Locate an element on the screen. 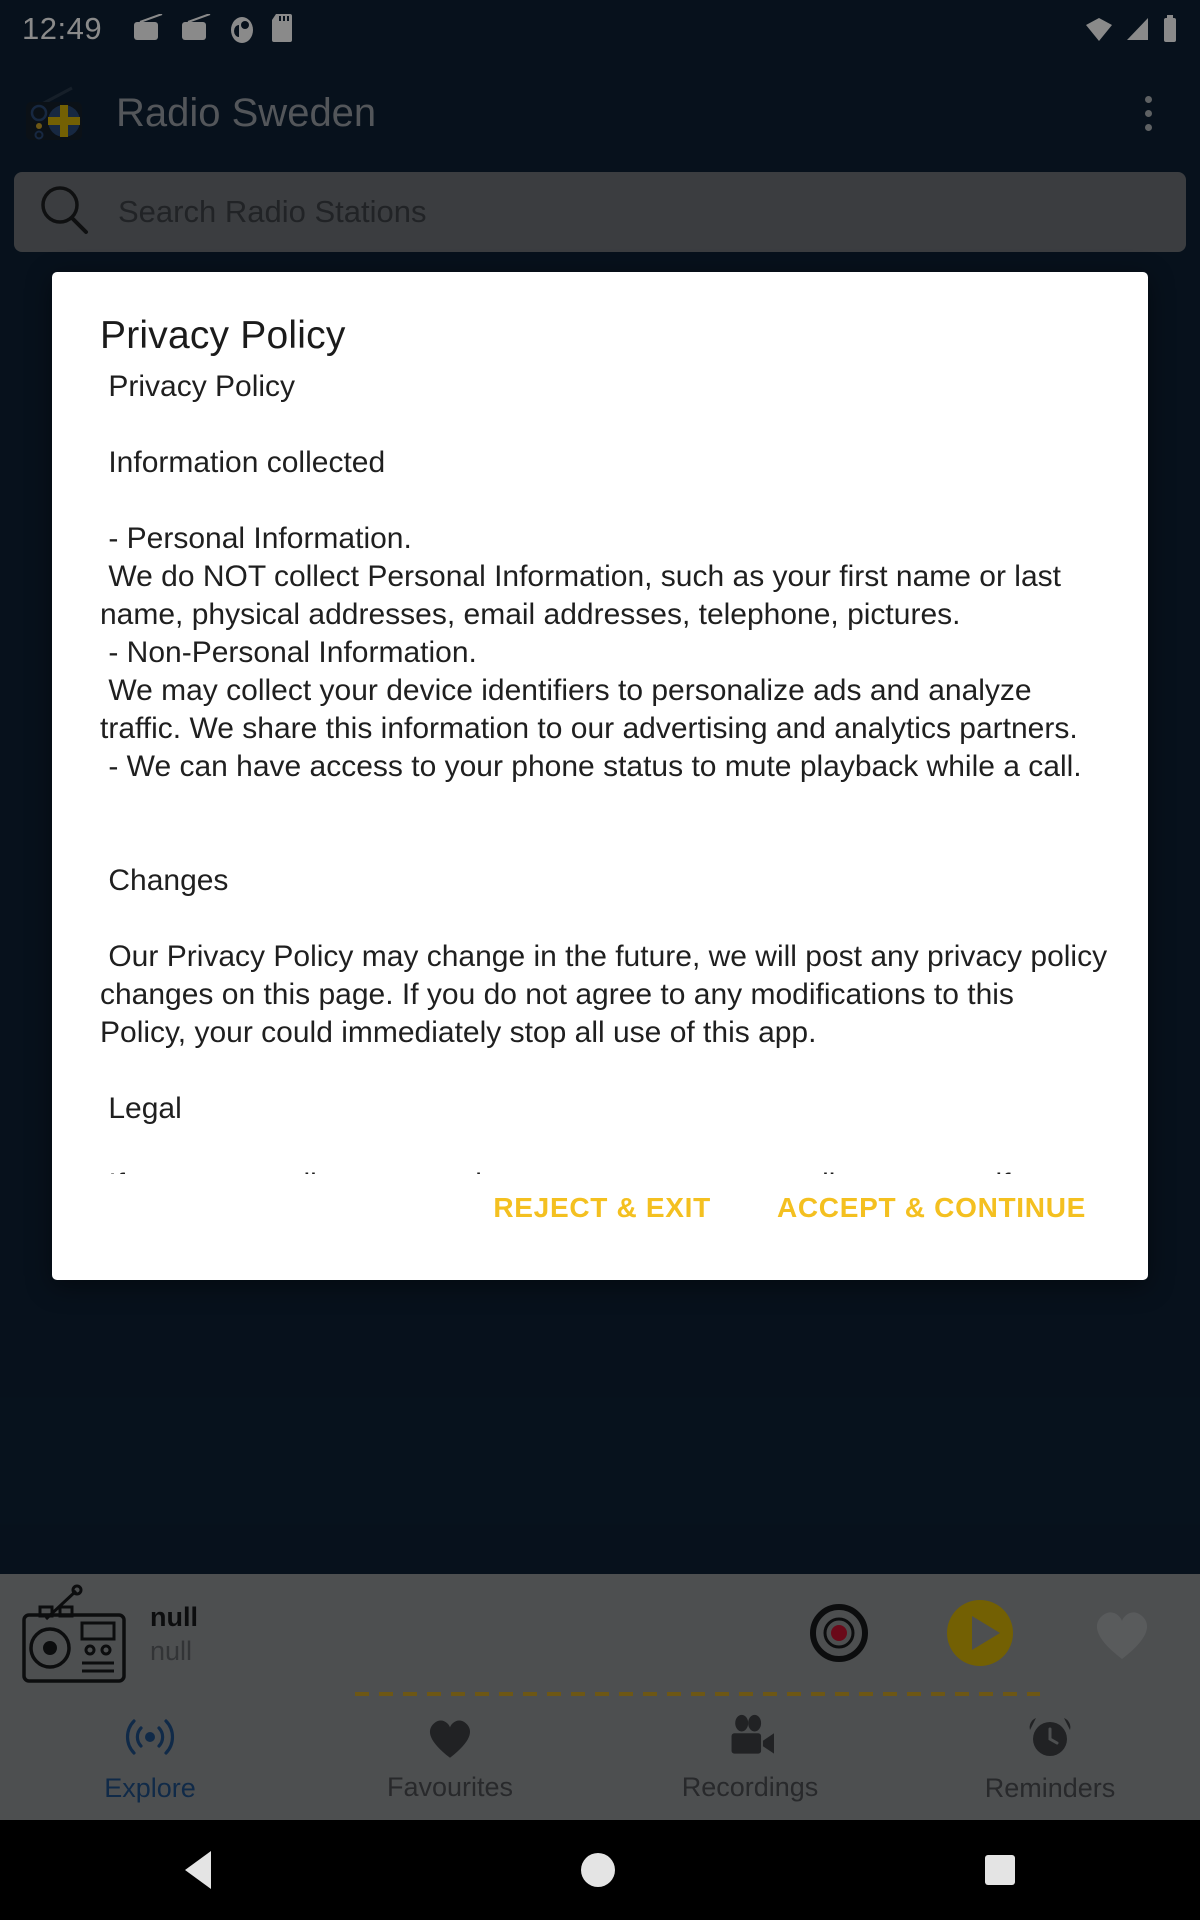 This screenshot has height=1920, width=1200. recents-icon is located at coordinates (1000, 1870).